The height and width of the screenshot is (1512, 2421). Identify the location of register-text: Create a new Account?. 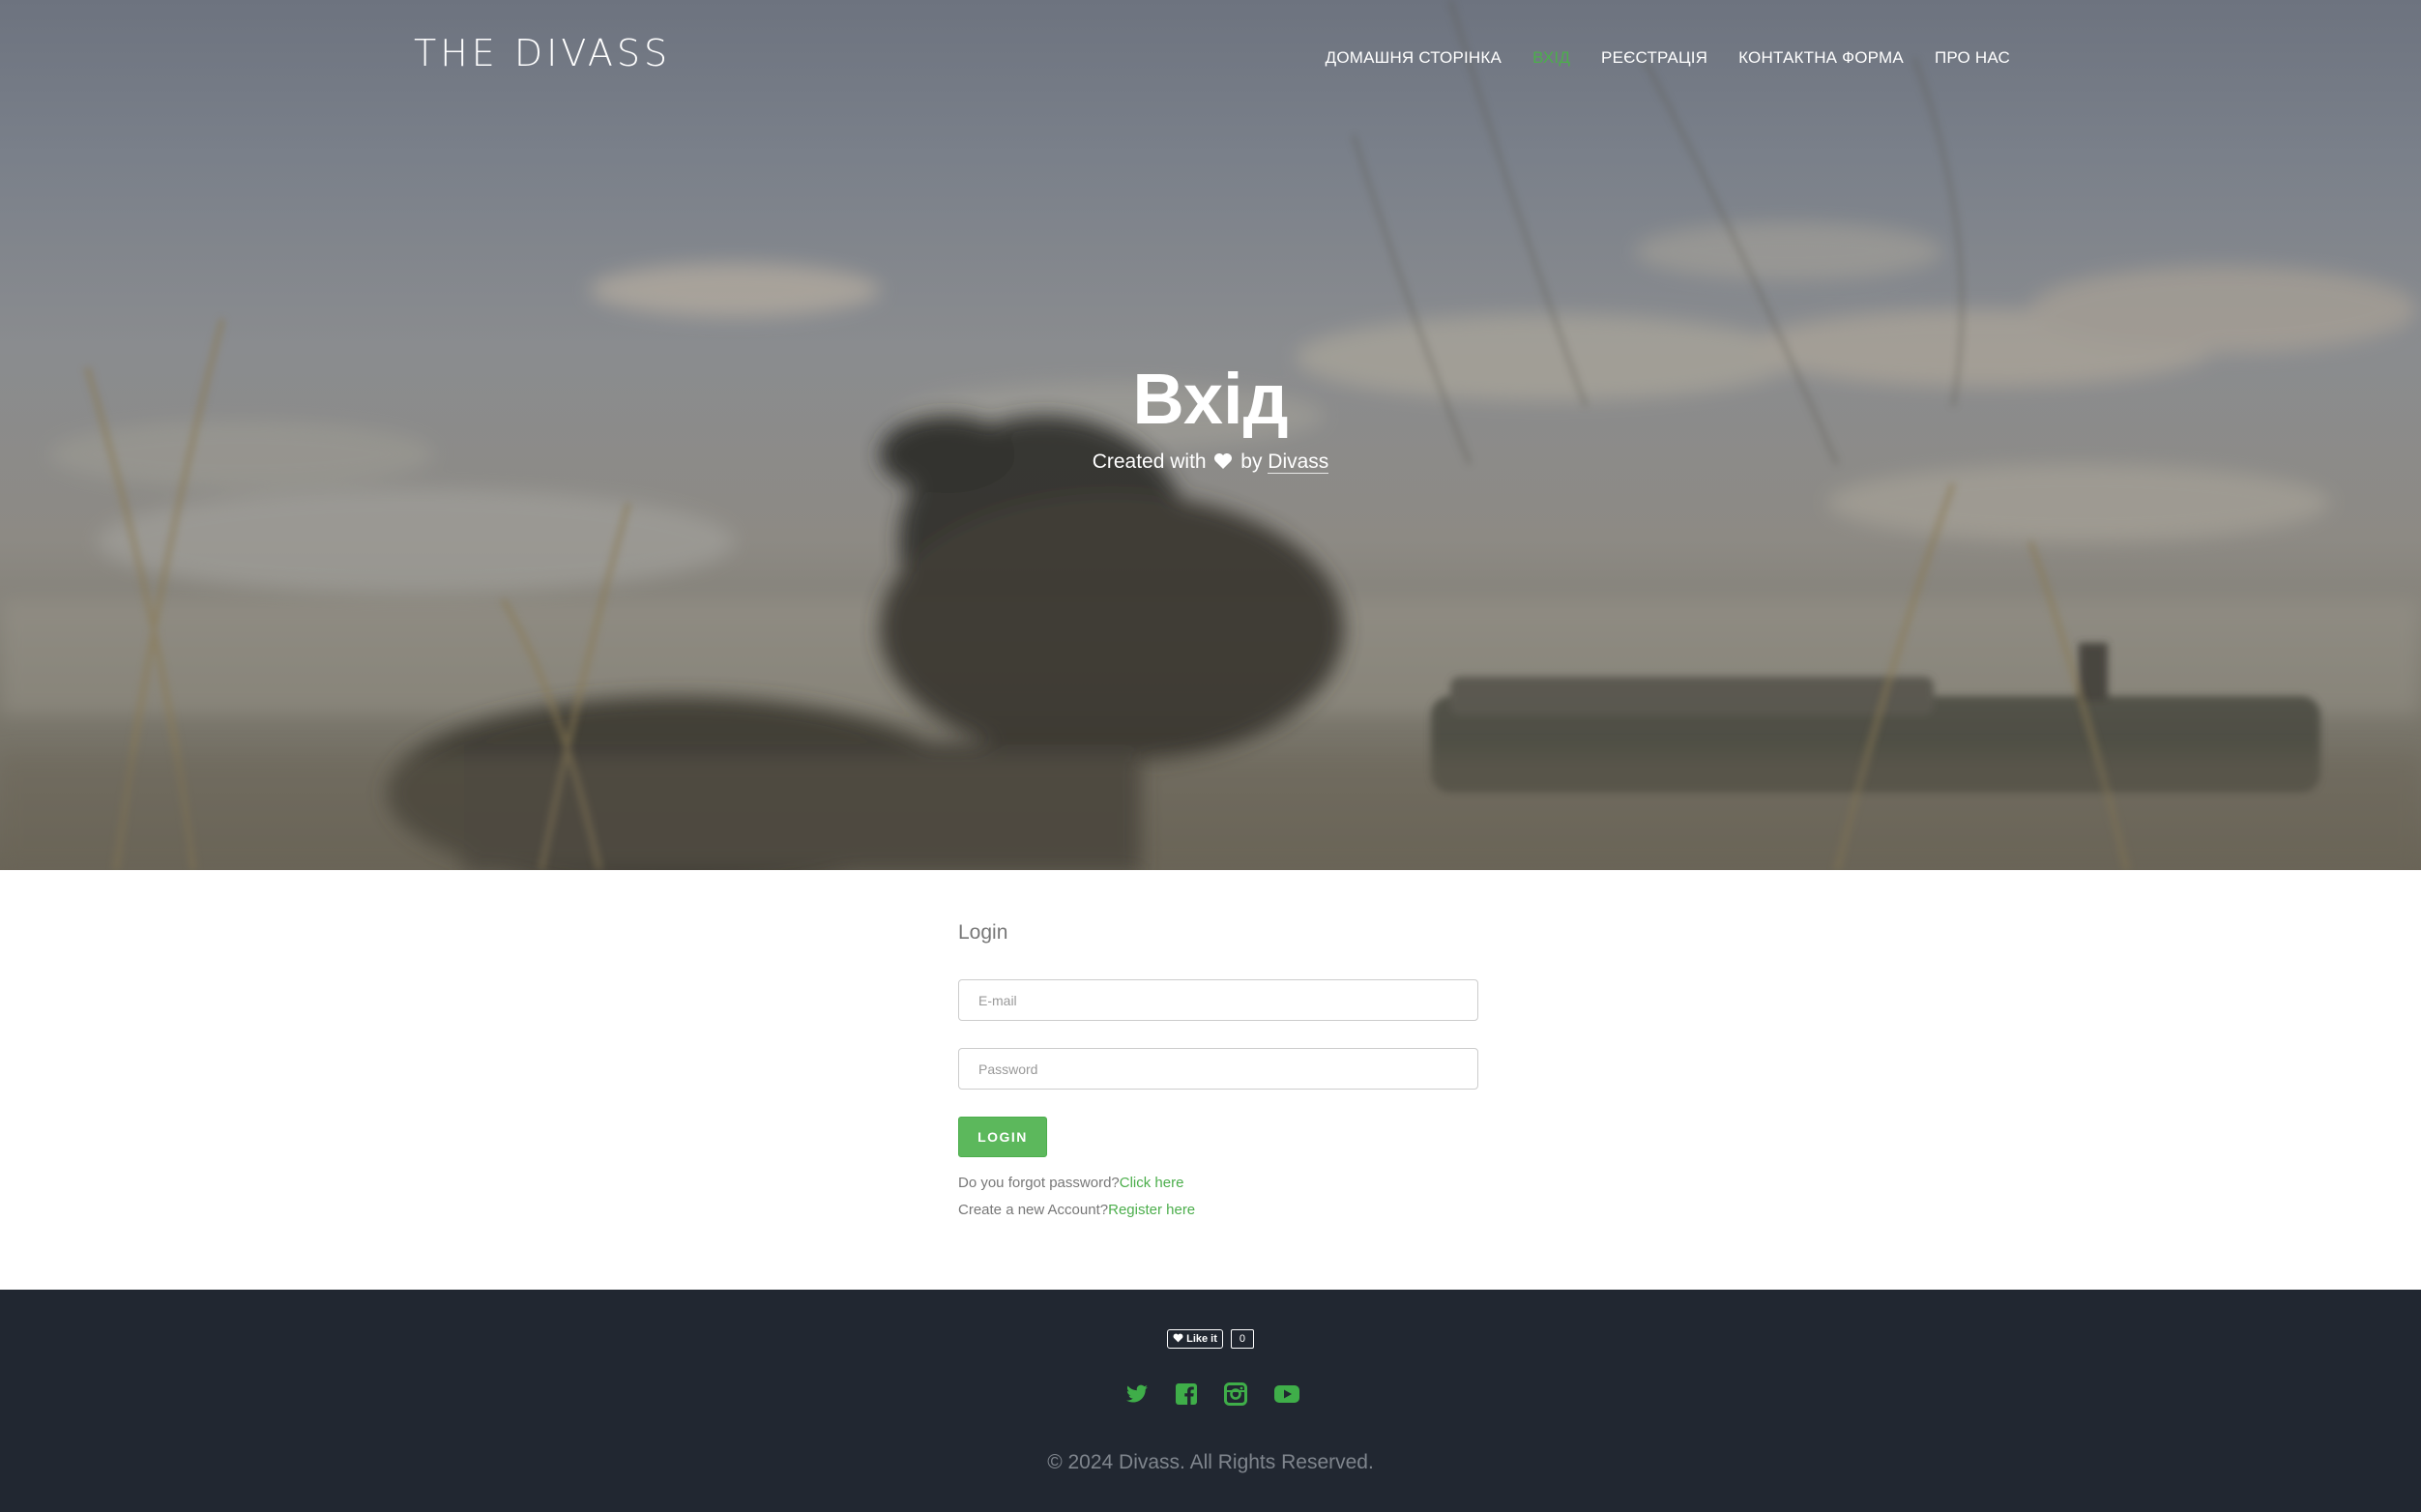
(1033, 1210).